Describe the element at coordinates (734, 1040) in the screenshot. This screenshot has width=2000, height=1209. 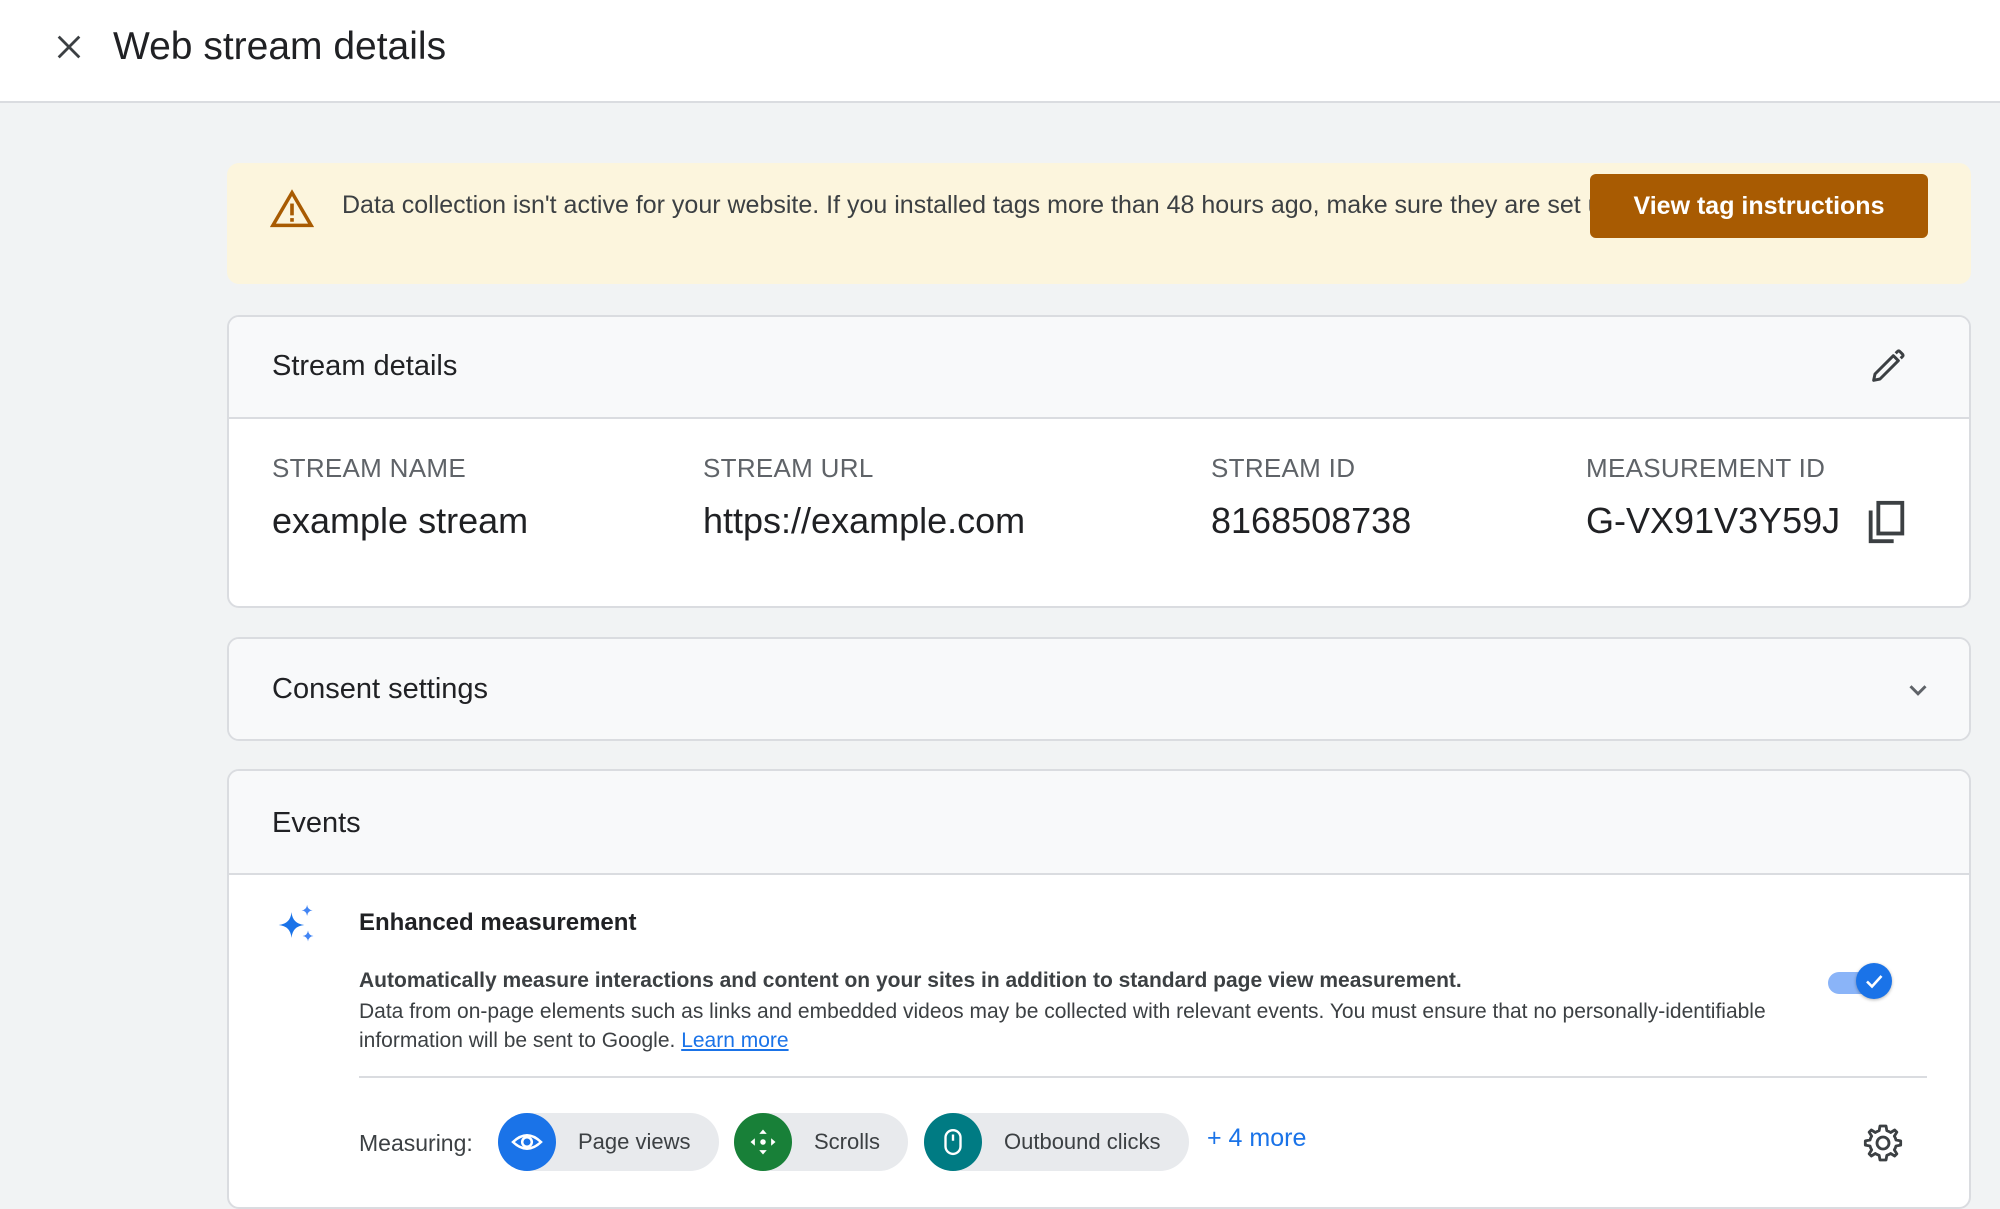
I see `learn-more-link: Learn more` at that location.